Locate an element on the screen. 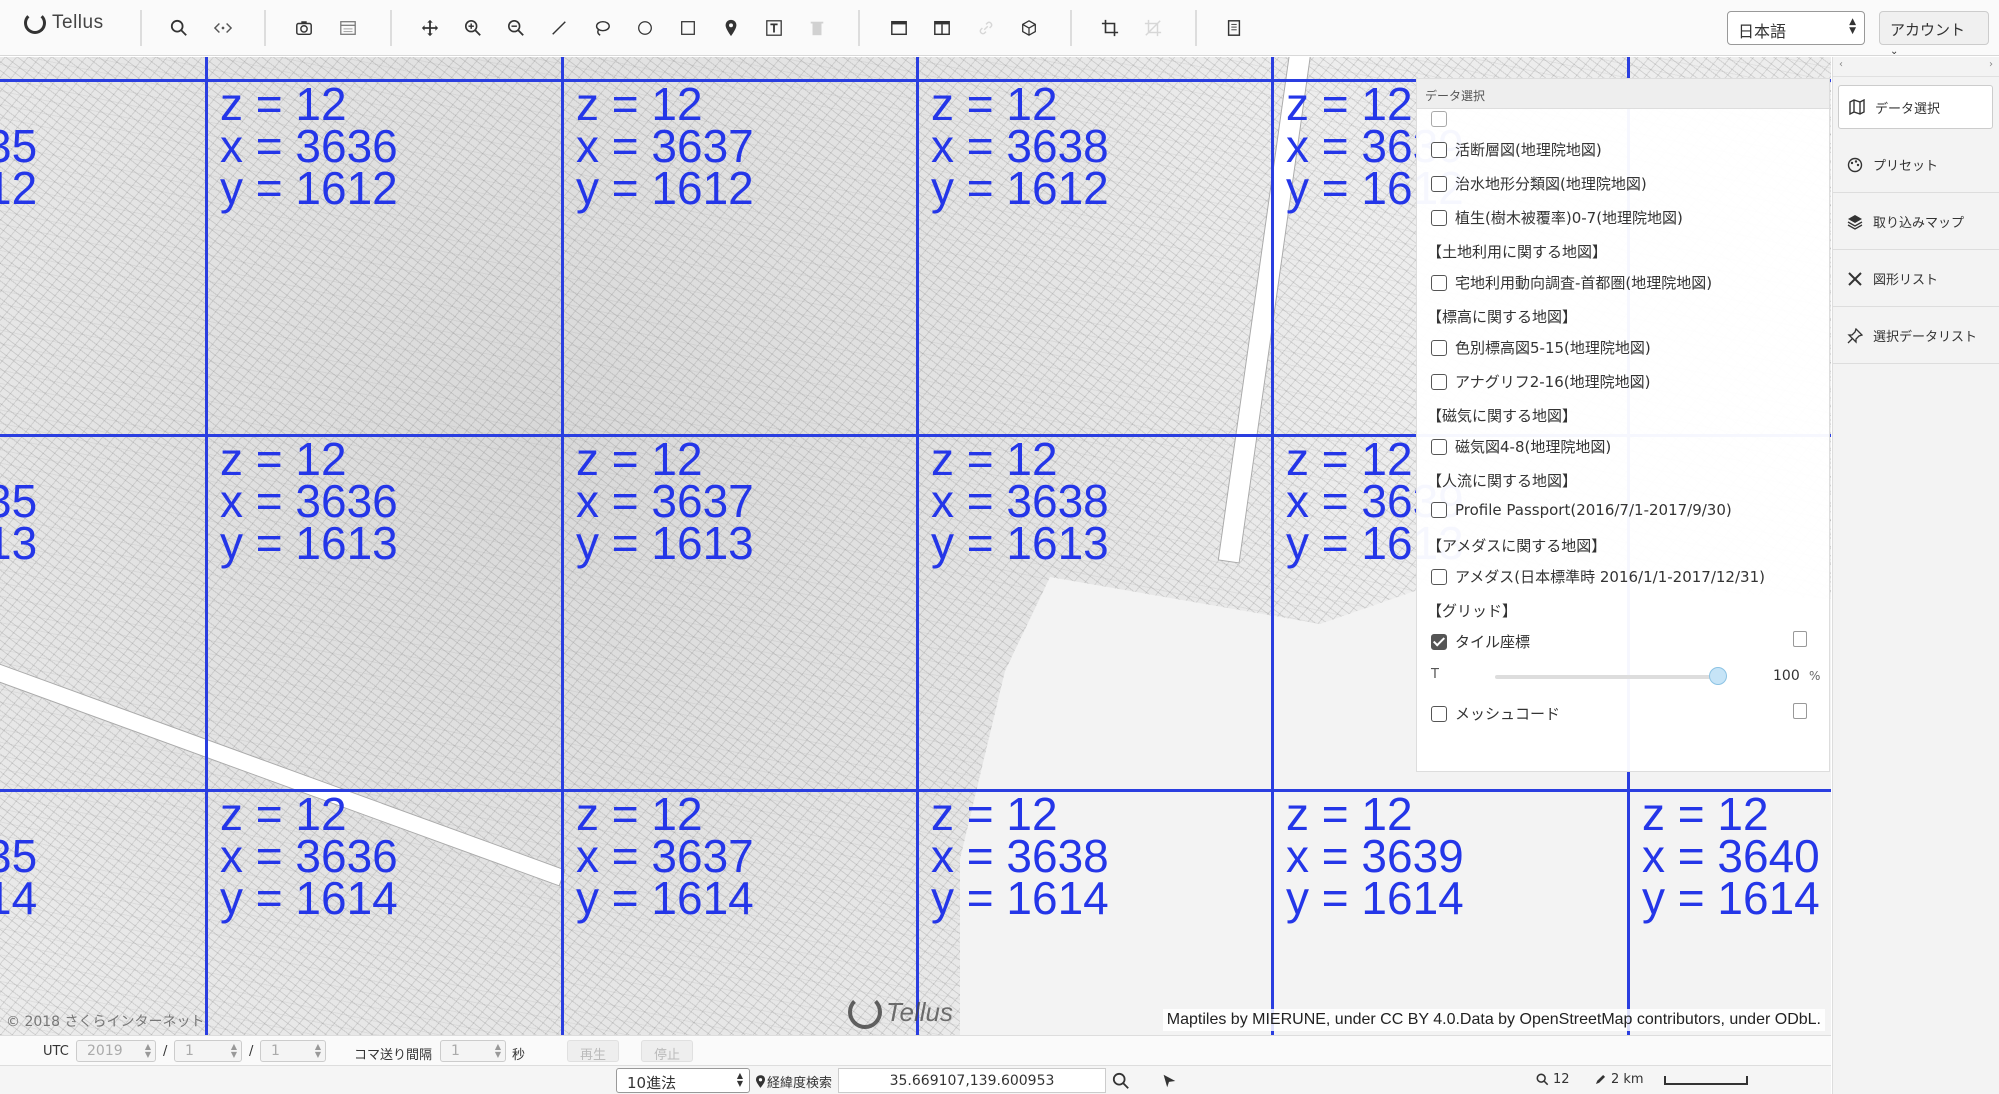 Image resolution: width=1999 pixels, height=1094 pixels. crop-off-icon is located at coordinates (1153, 28).